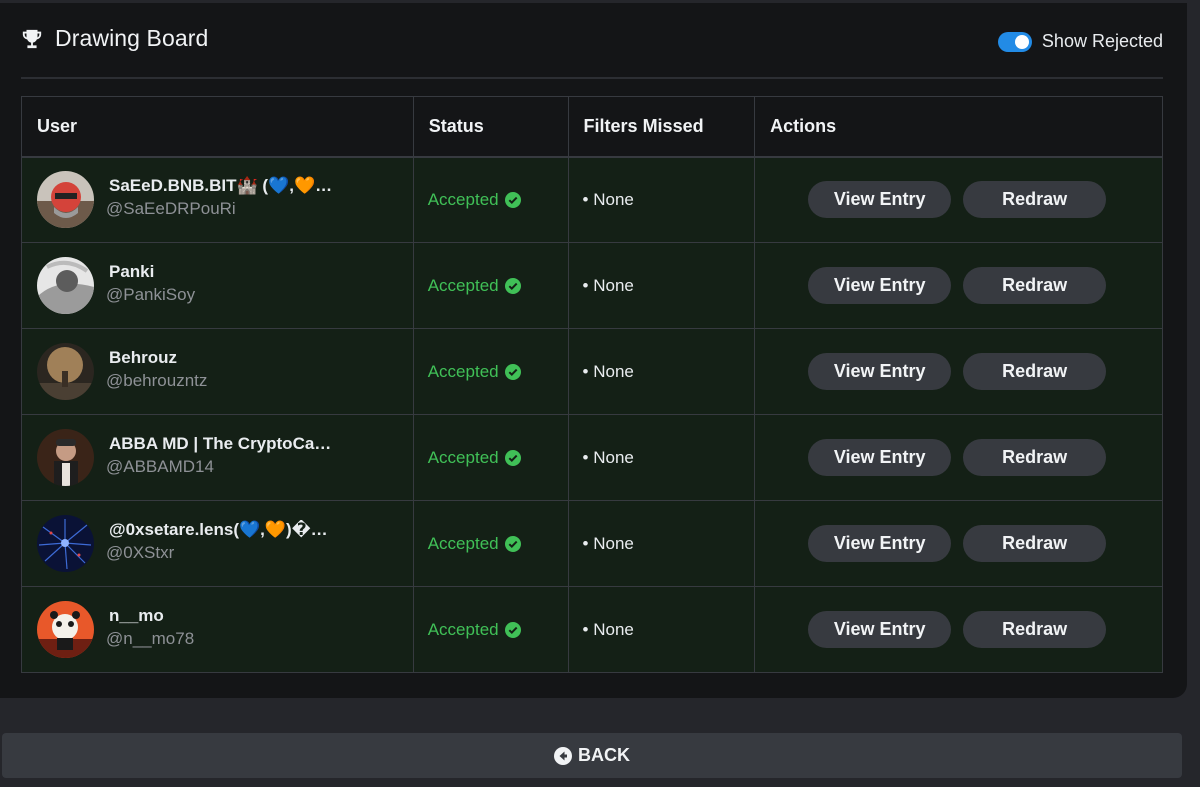  What do you see at coordinates (490, 127) in the screenshot?
I see `column-header-status: Status` at bounding box center [490, 127].